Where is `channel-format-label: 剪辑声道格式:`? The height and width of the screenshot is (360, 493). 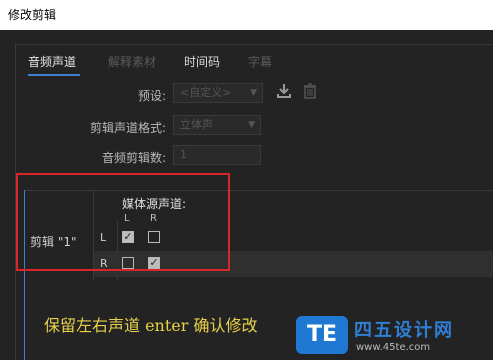
channel-format-label: 剪辑声道格式: is located at coordinates (127, 128).